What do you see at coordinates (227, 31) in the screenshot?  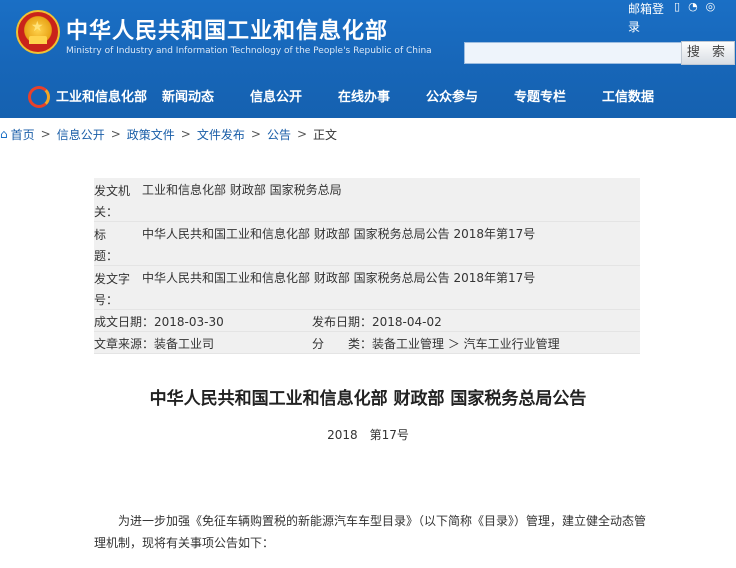 I see `site-title: 中华人民共和国工业和信息化部` at bounding box center [227, 31].